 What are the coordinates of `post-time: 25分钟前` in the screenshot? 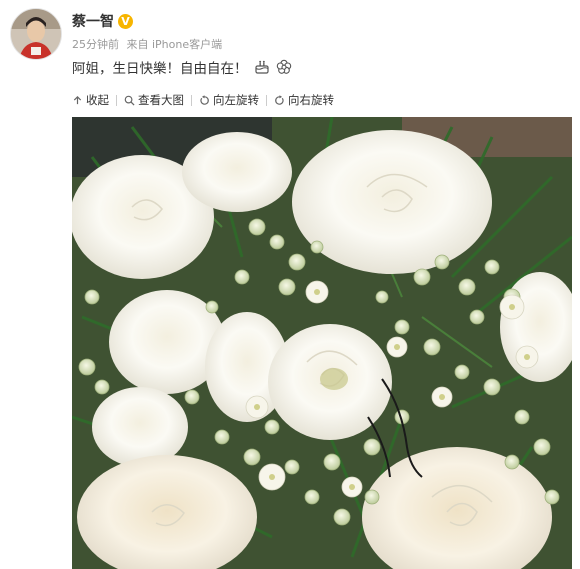 It's located at (95, 44).